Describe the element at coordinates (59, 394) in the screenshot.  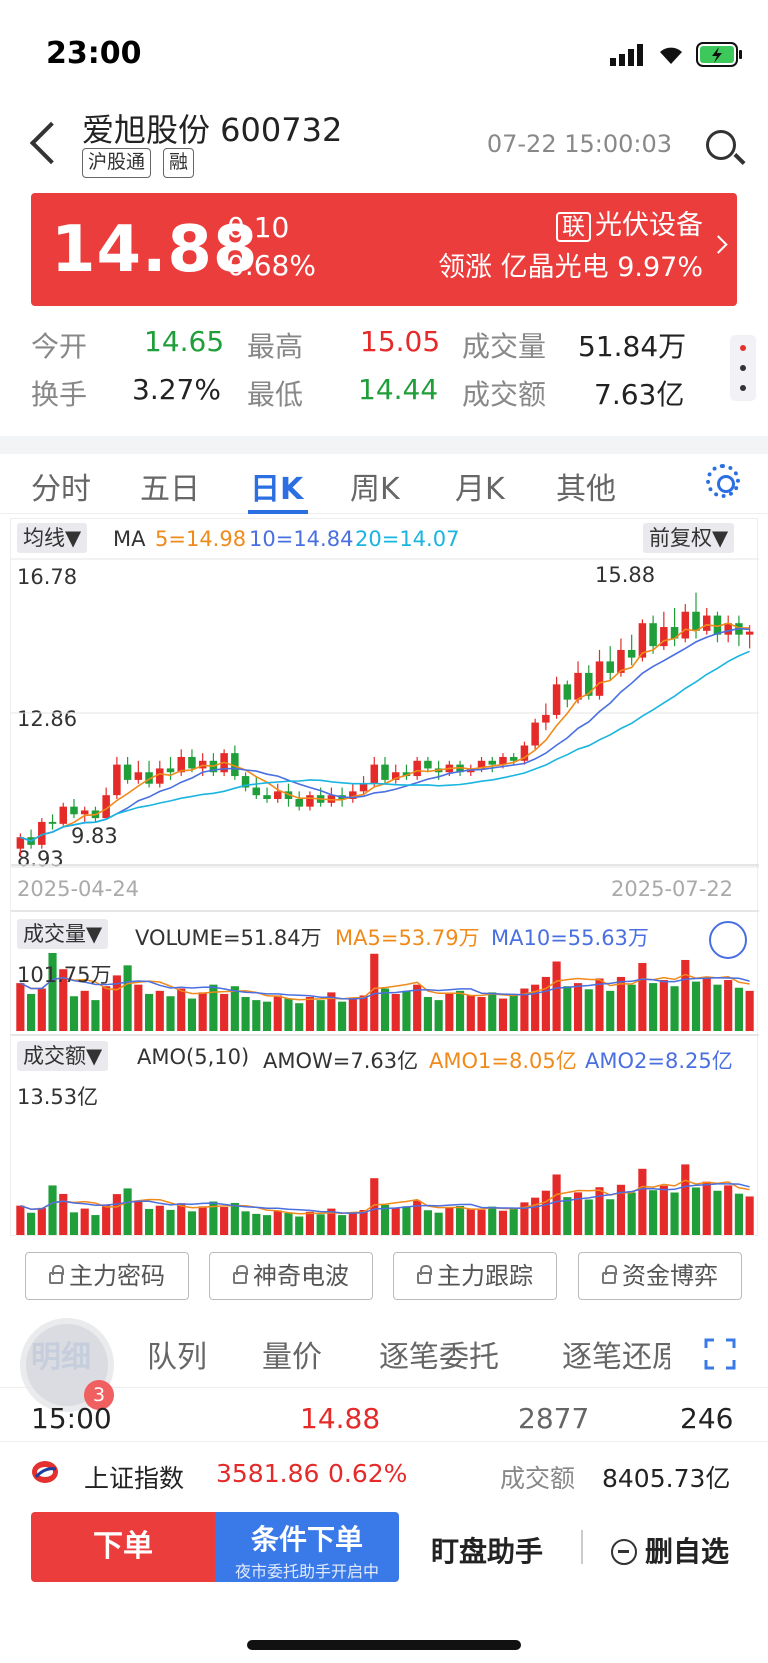
I see `turnover-label: 换手` at that location.